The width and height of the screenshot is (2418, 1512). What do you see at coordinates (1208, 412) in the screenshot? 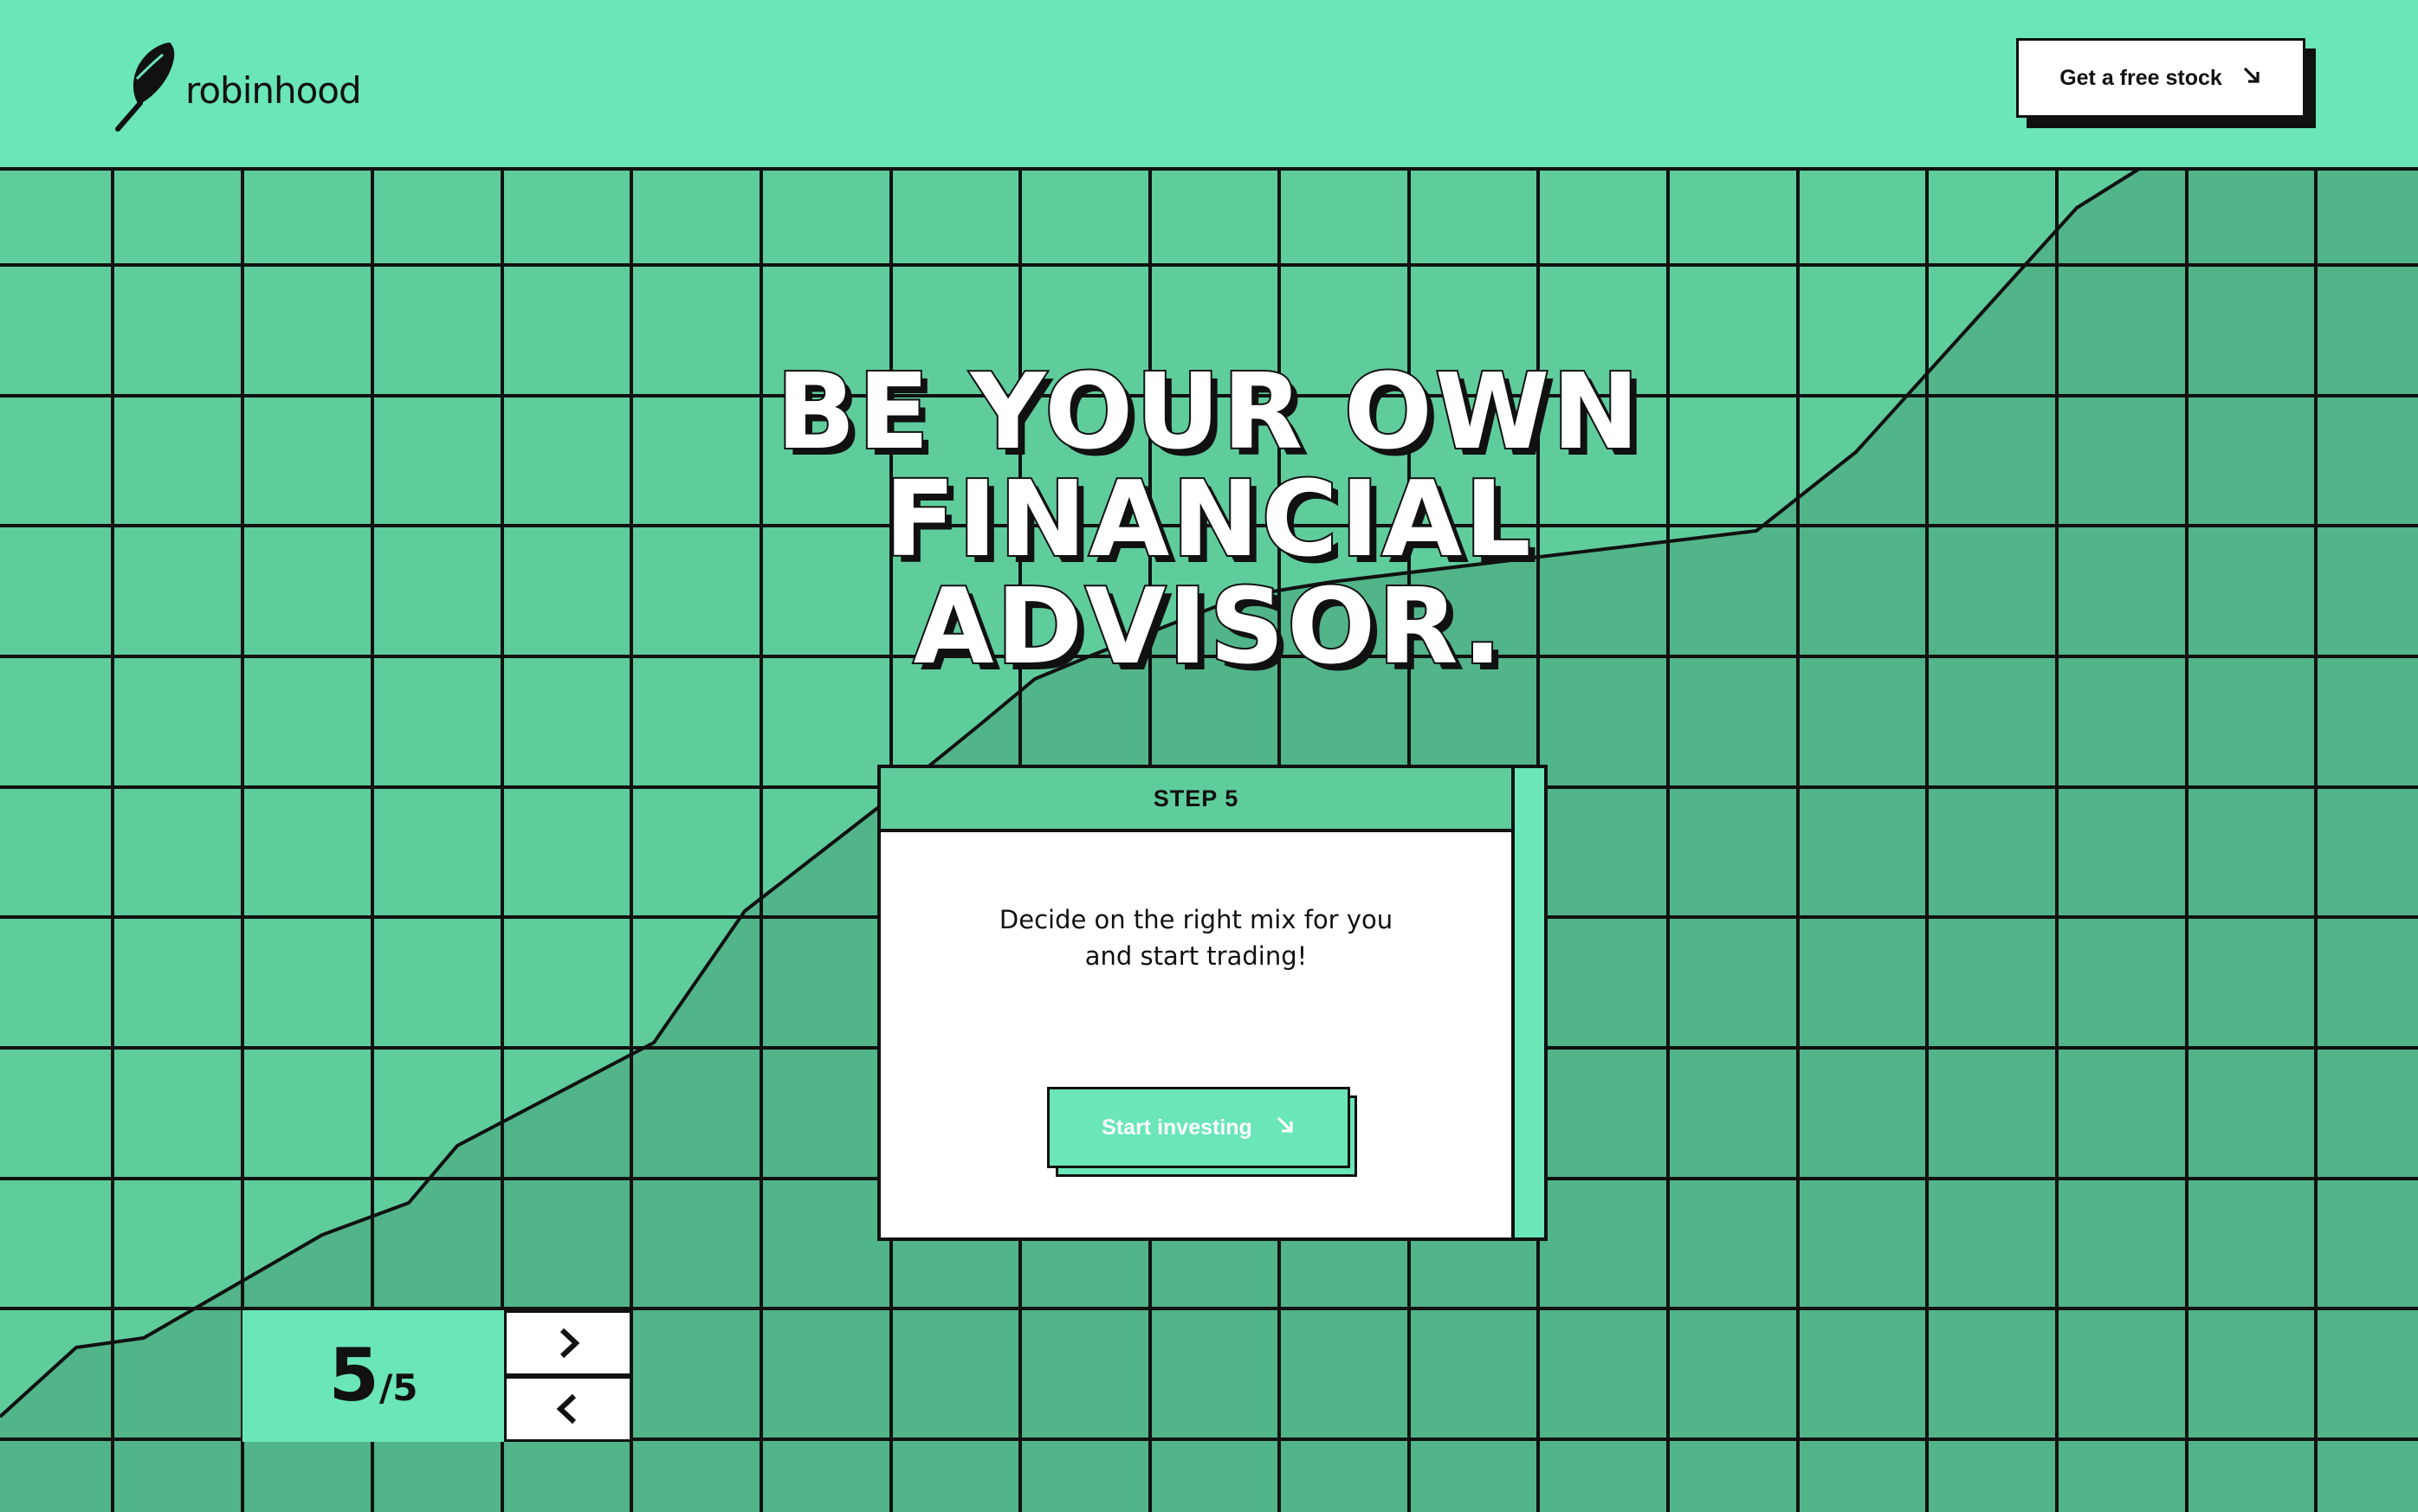
I see `hero-line-1: BE YOUR OWN` at bounding box center [1208, 412].